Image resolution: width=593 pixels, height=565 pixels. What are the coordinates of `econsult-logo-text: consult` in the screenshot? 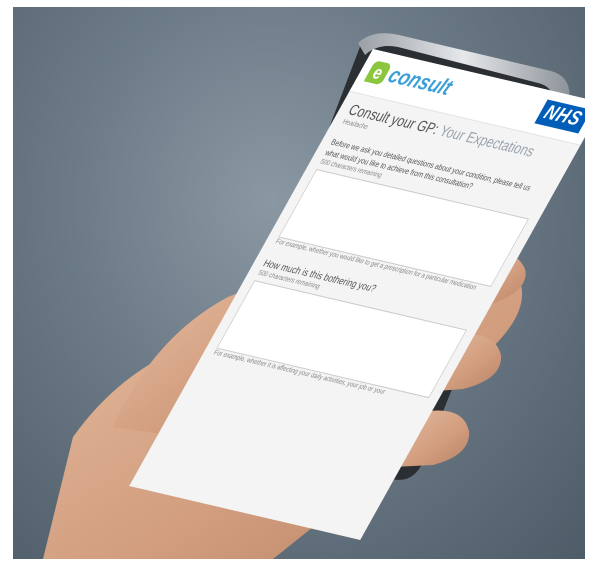 It's located at (420, 81).